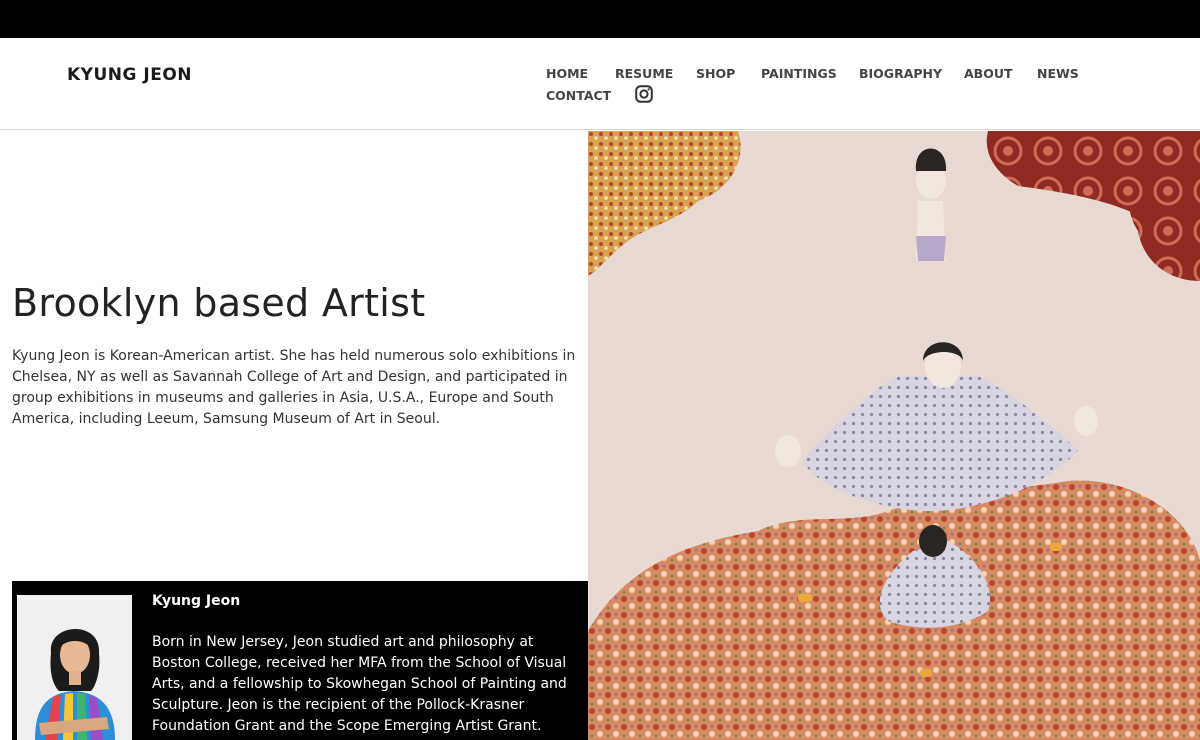 Image resolution: width=1200 pixels, height=740 pixels. I want to click on instagram-icon, so click(644, 94).